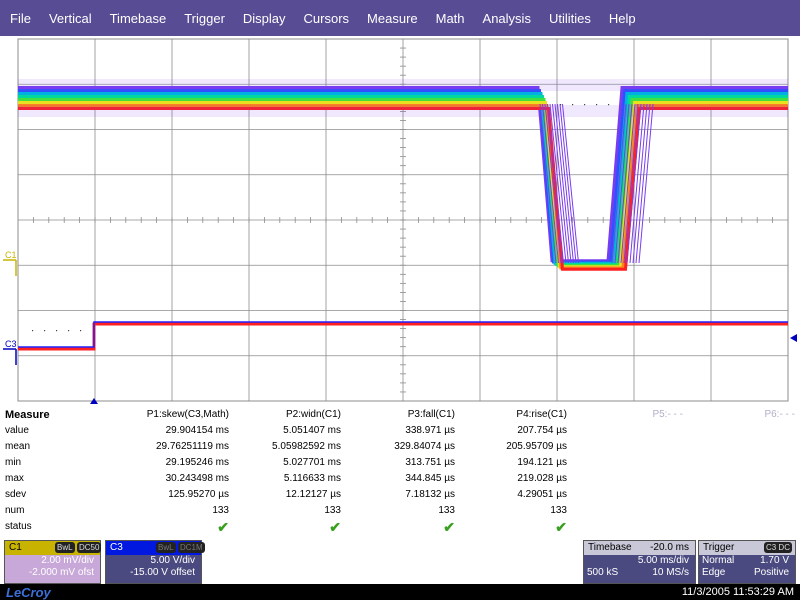 The image size is (800, 600). Describe the element at coordinates (430, 494) in the screenshot. I see `measure-value: 7.18132 µs` at that location.